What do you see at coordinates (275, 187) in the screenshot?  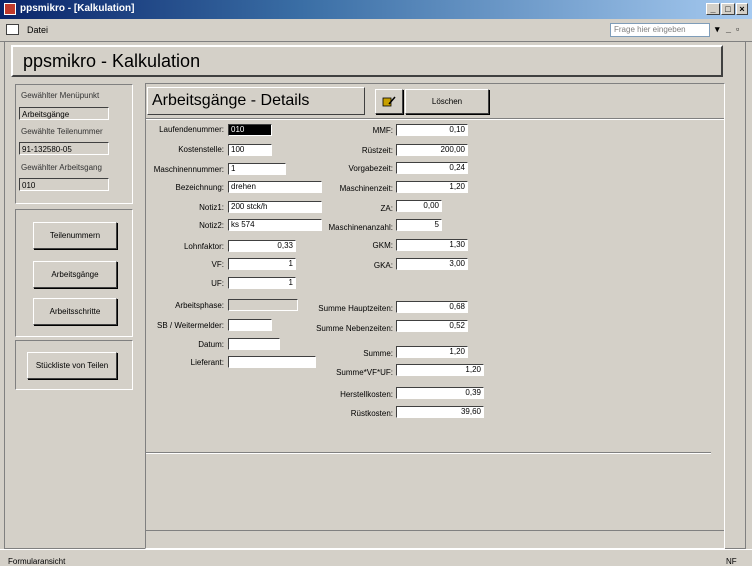 I see `bezeichnung-input: drehen` at bounding box center [275, 187].